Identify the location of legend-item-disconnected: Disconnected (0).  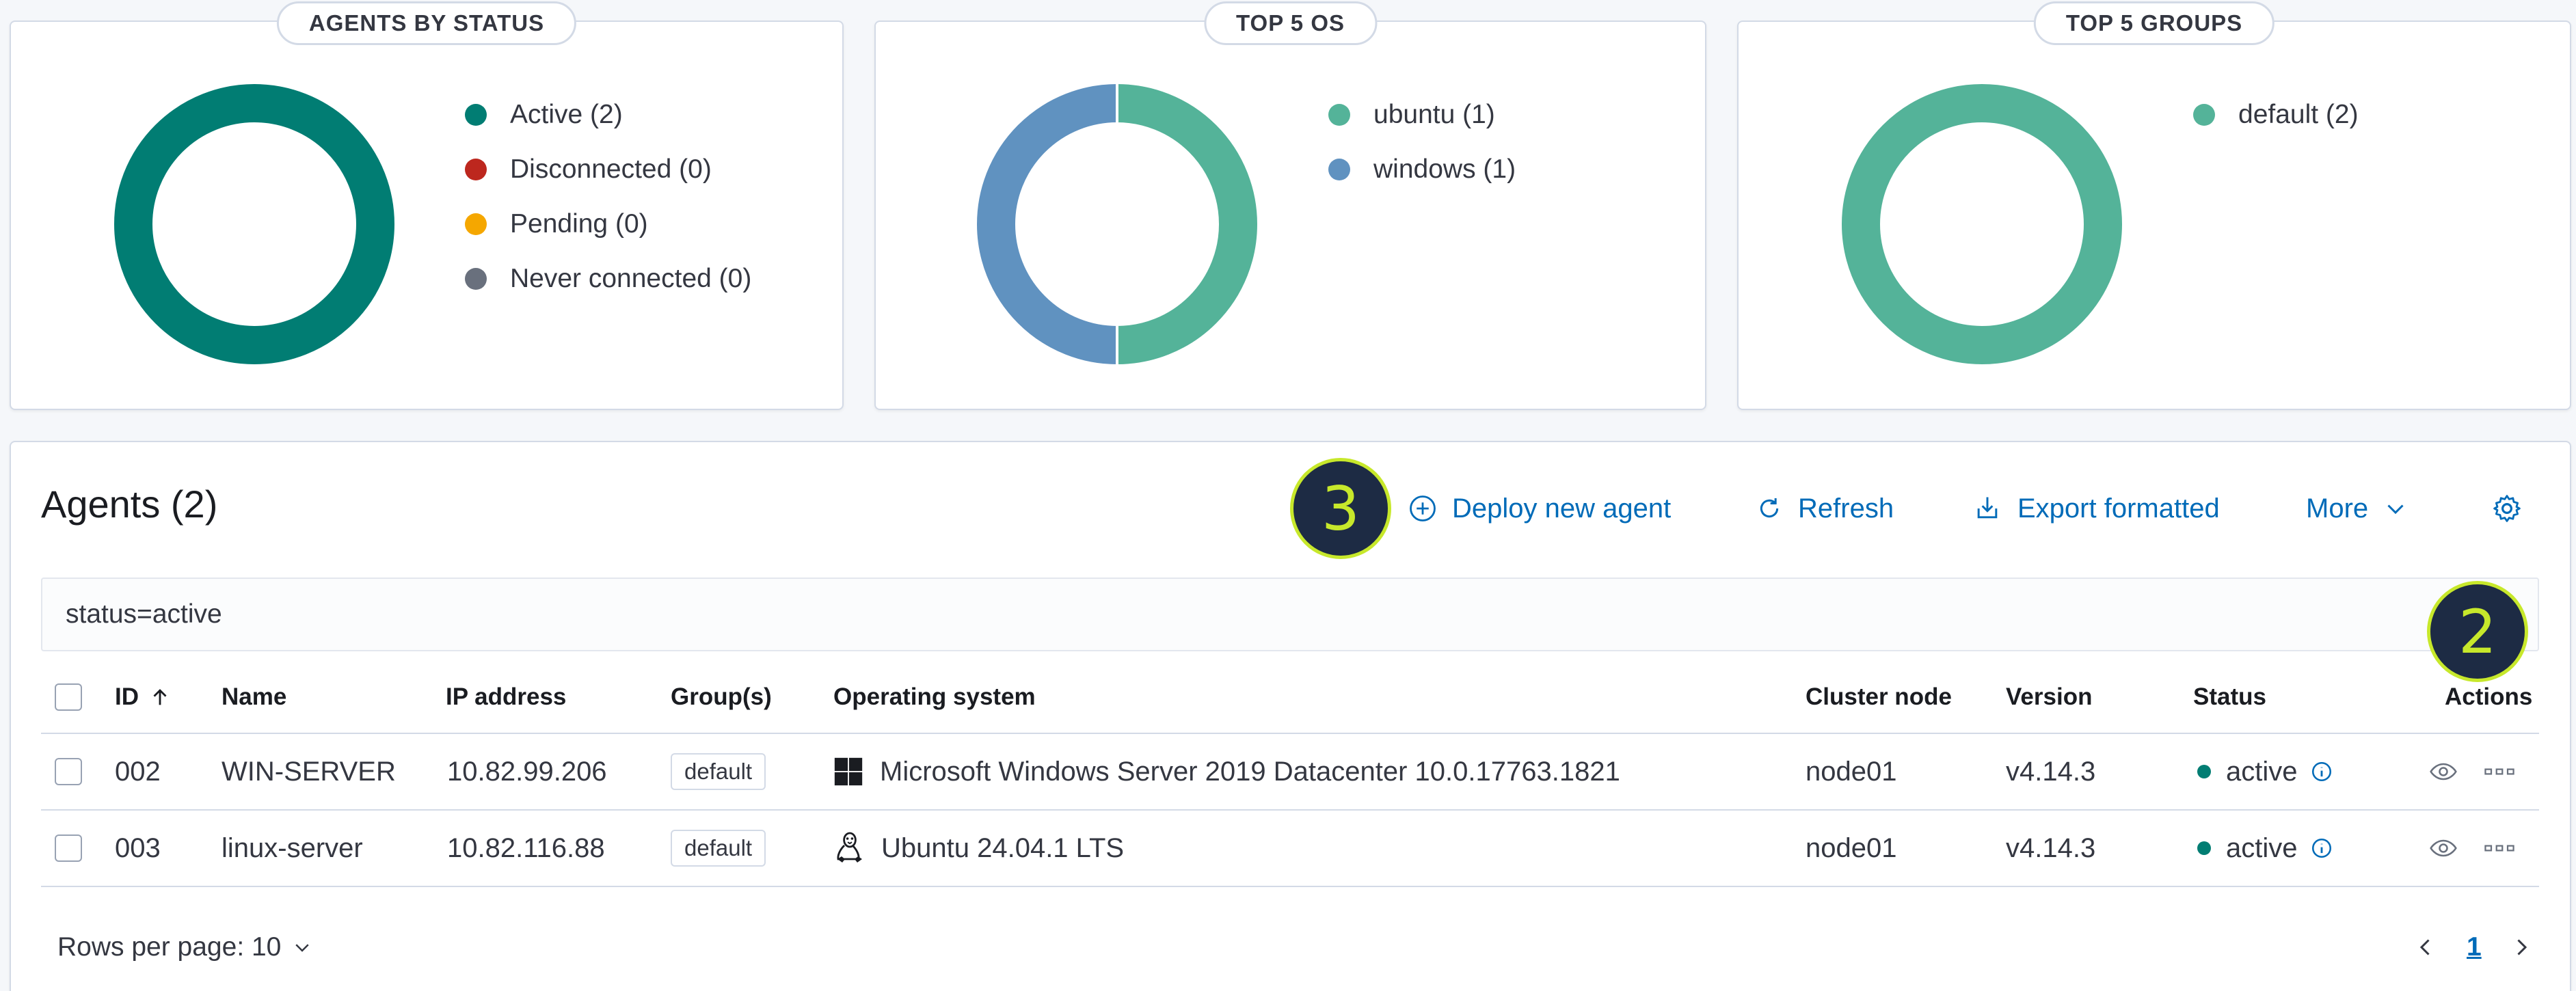
(608, 169).